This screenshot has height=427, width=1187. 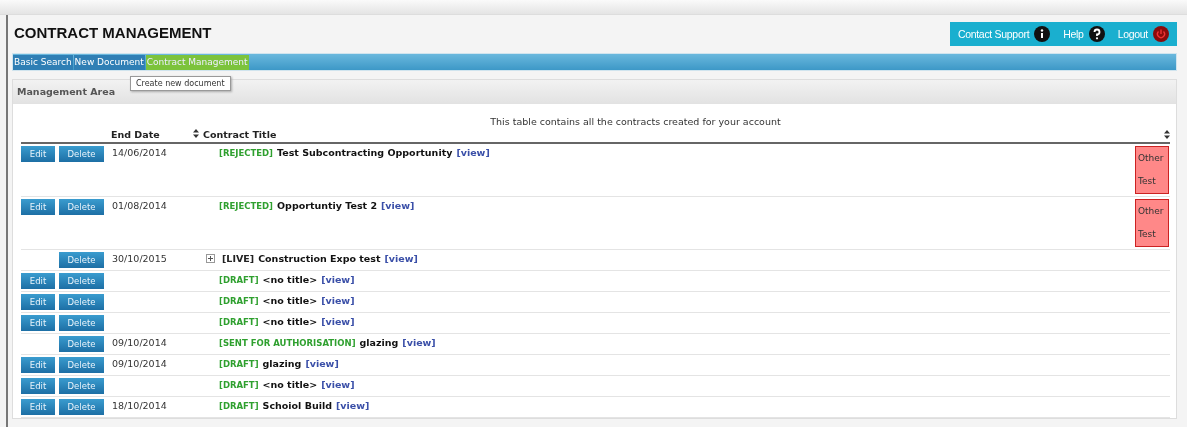 I want to click on power-icon, so click(x=1161, y=33).